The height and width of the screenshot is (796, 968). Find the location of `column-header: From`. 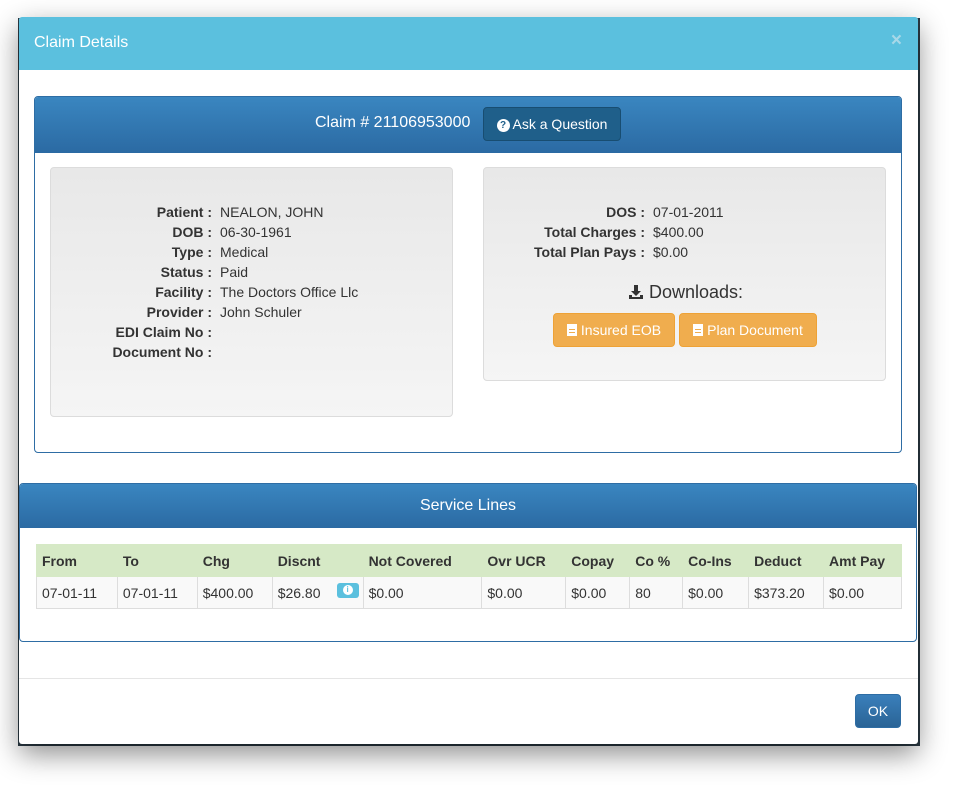

column-header: From is located at coordinates (77, 560).